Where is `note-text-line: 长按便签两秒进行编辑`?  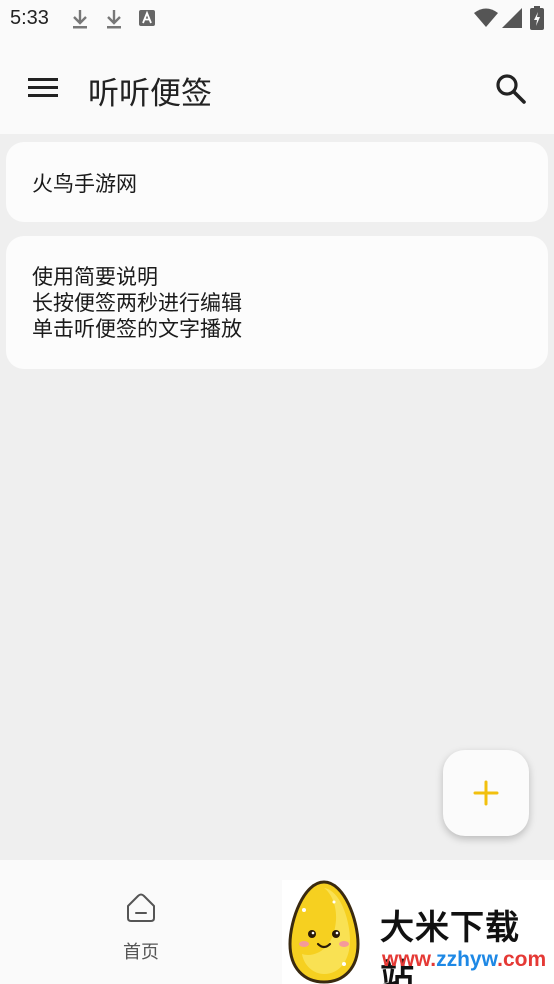 note-text-line: 长按便签两秒进行编辑 is located at coordinates (137, 303).